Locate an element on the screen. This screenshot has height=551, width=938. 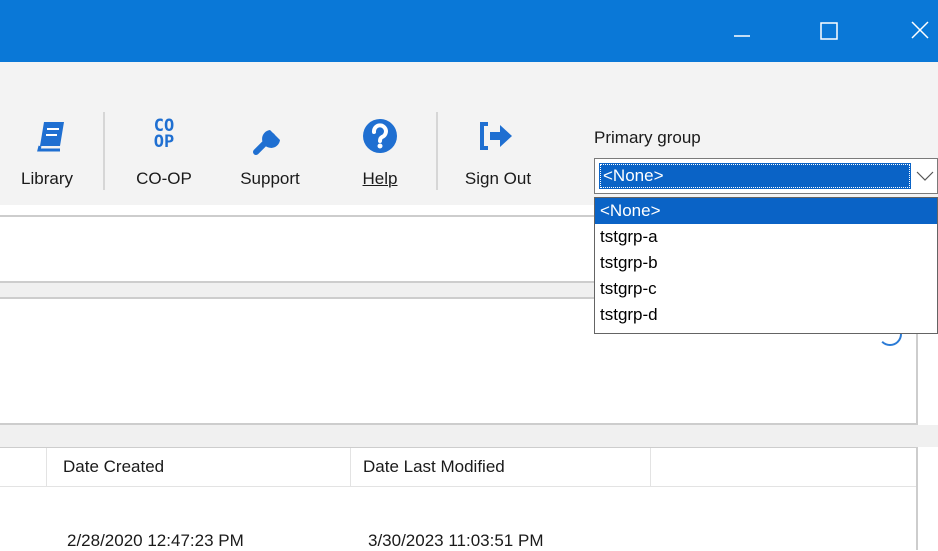
library-label: Library is located at coordinates (47, 178).